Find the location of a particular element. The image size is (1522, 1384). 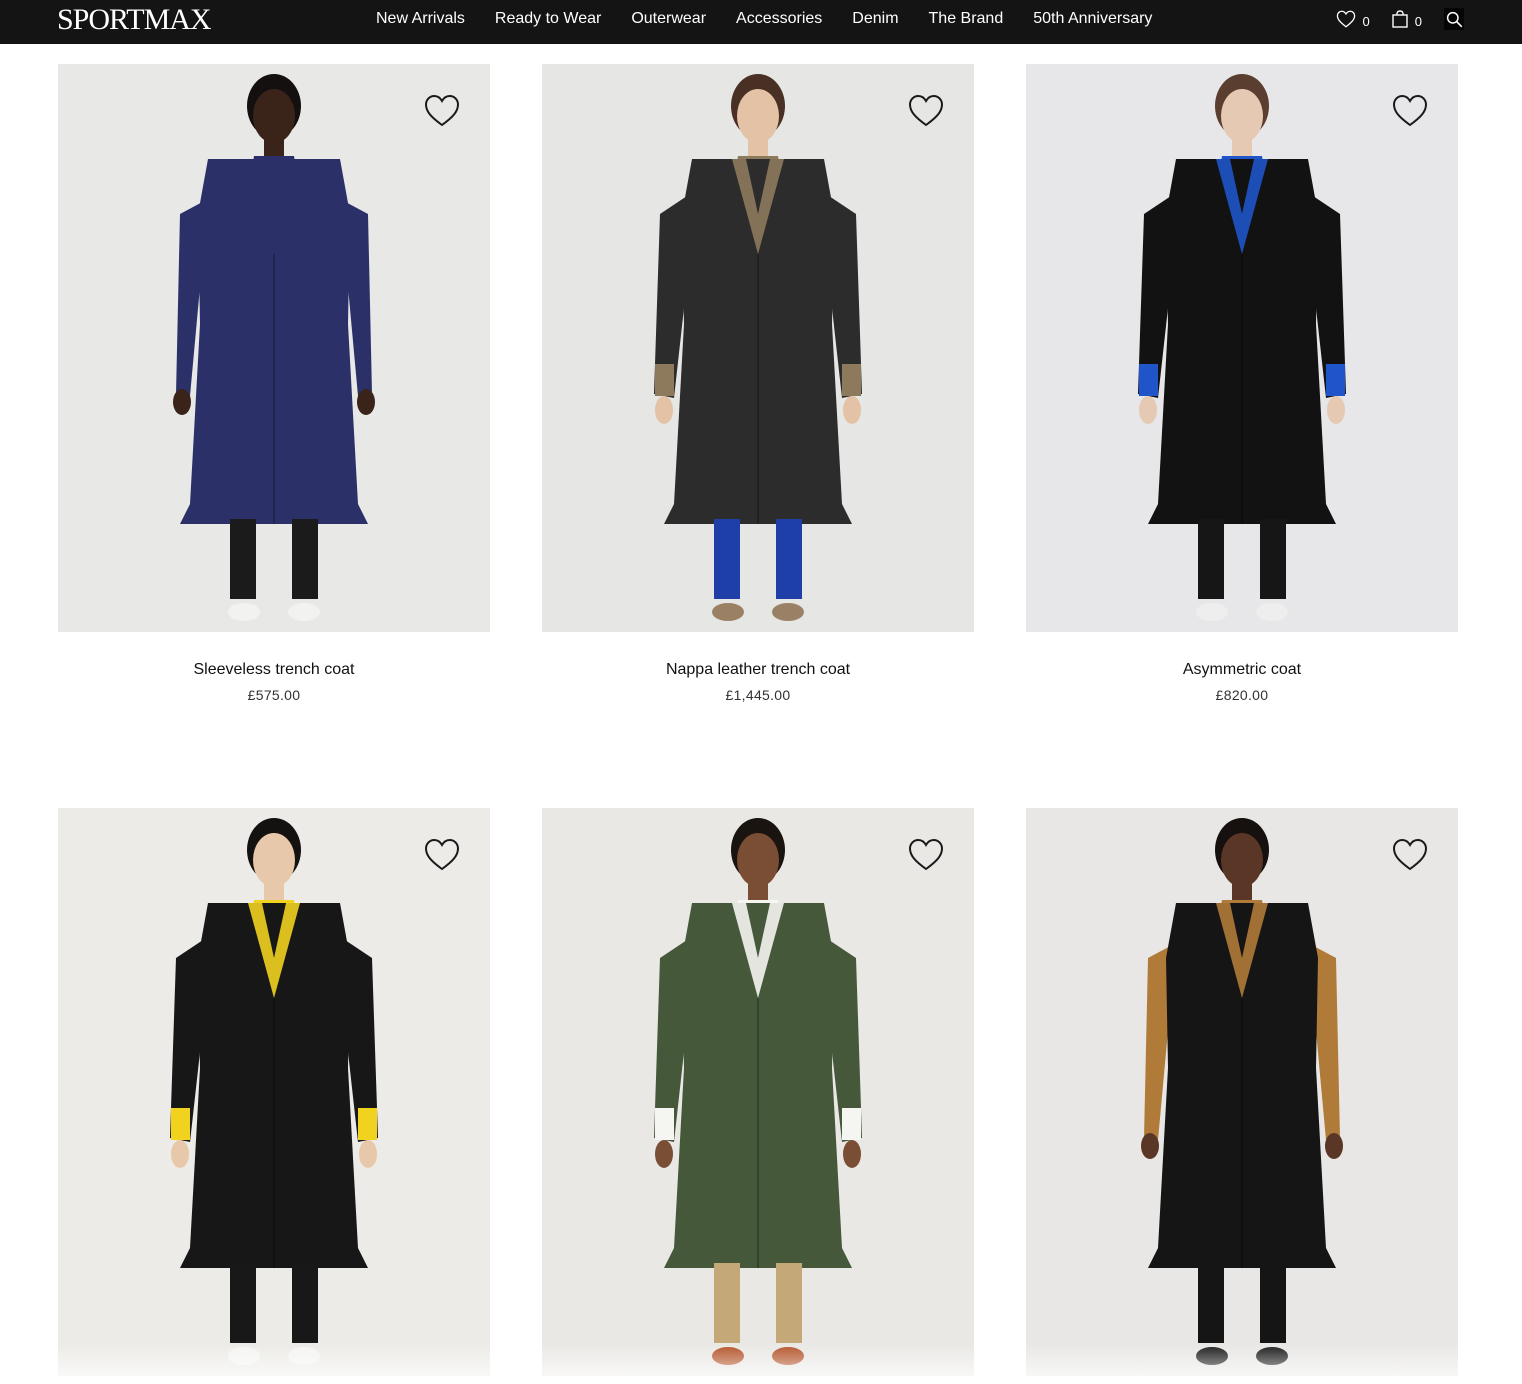

product-name: Asymmetric coat is located at coordinates (1242, 670).